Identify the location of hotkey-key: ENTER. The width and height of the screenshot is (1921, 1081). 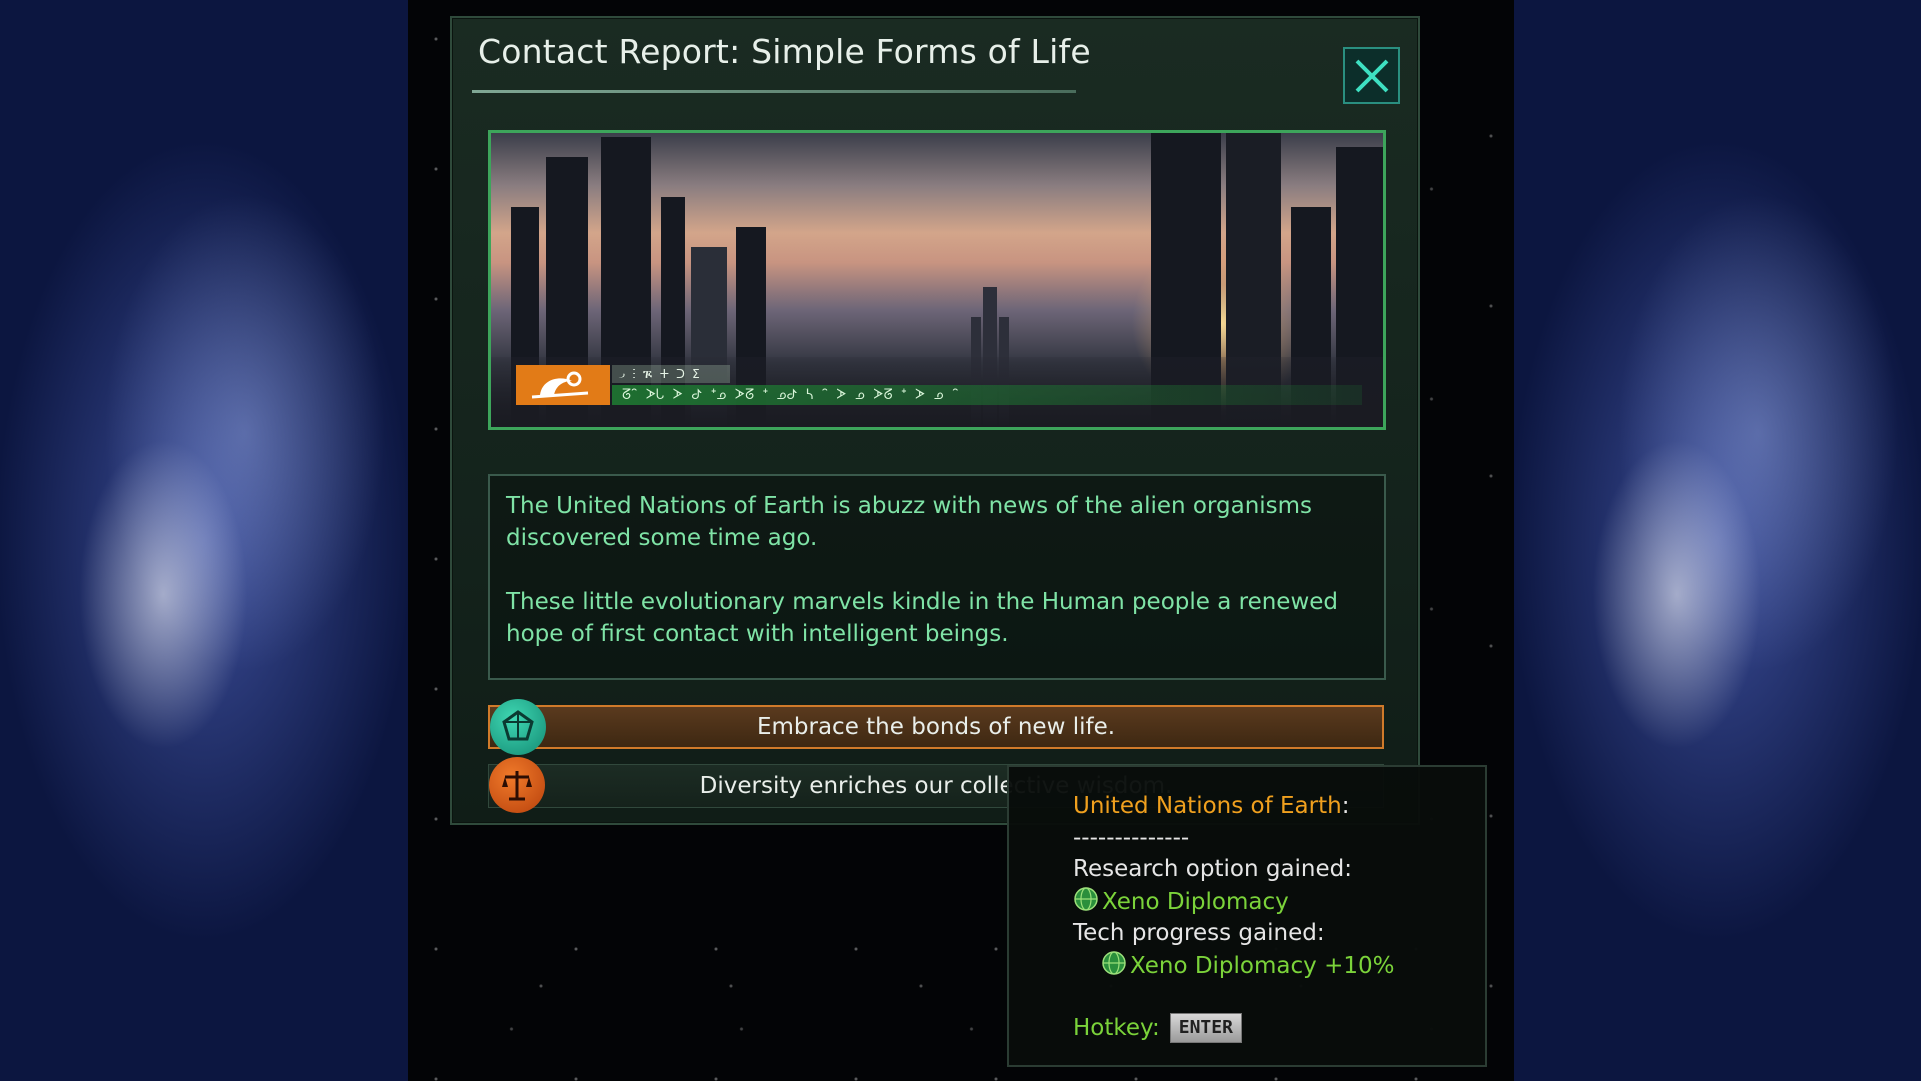
(1205, 1028).